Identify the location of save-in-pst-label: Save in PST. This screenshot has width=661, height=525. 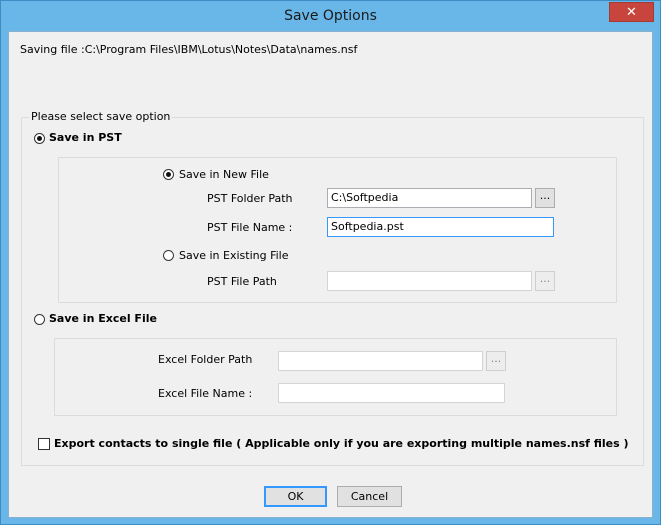
(85, 137).